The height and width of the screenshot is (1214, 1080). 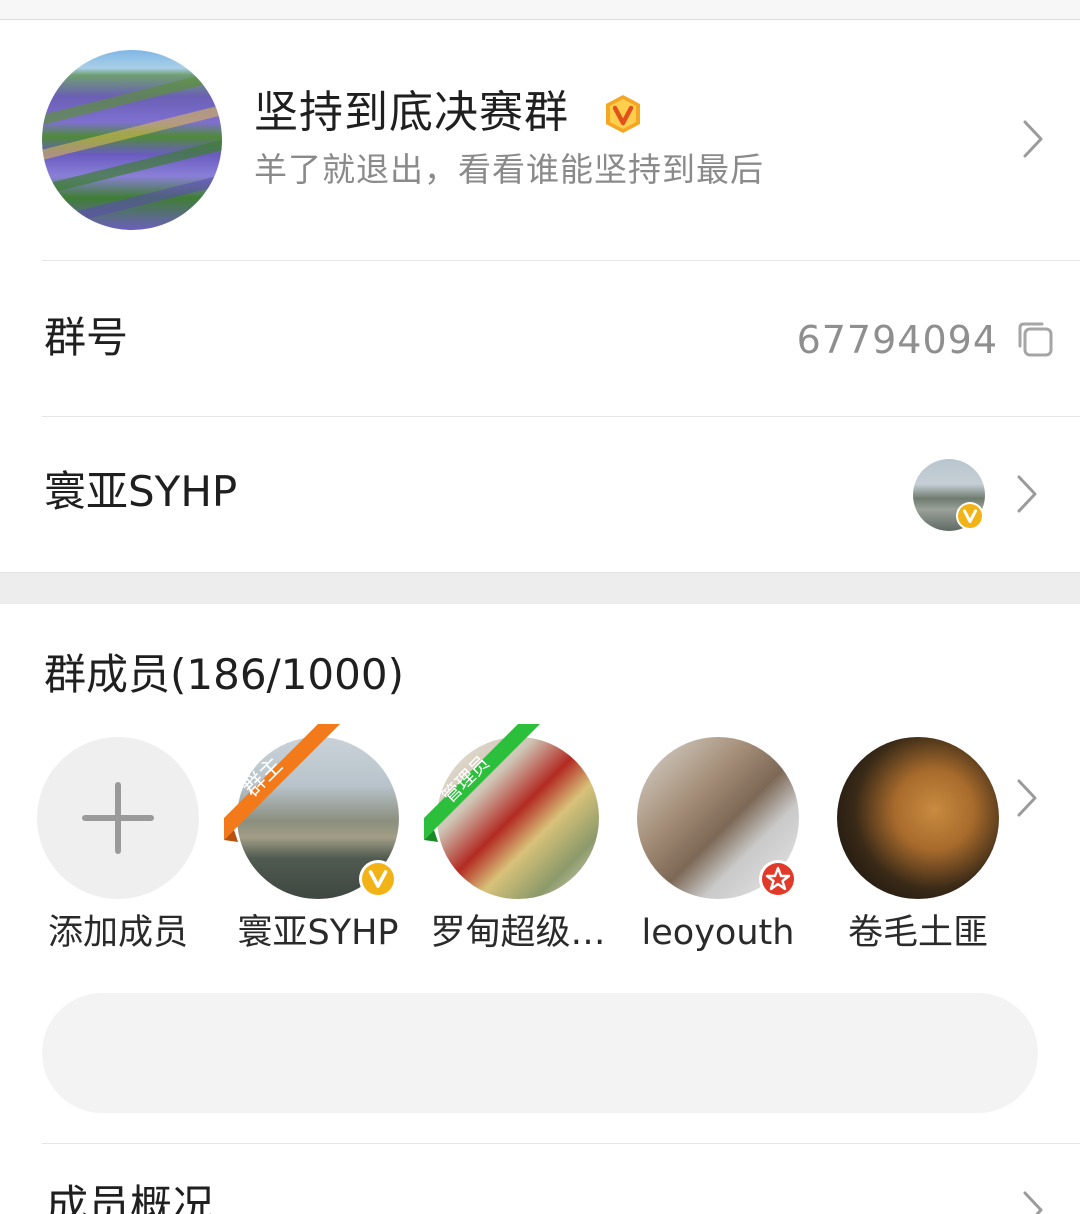 I want to click on group-number-value: 67794094, so click(x=897, y=340).